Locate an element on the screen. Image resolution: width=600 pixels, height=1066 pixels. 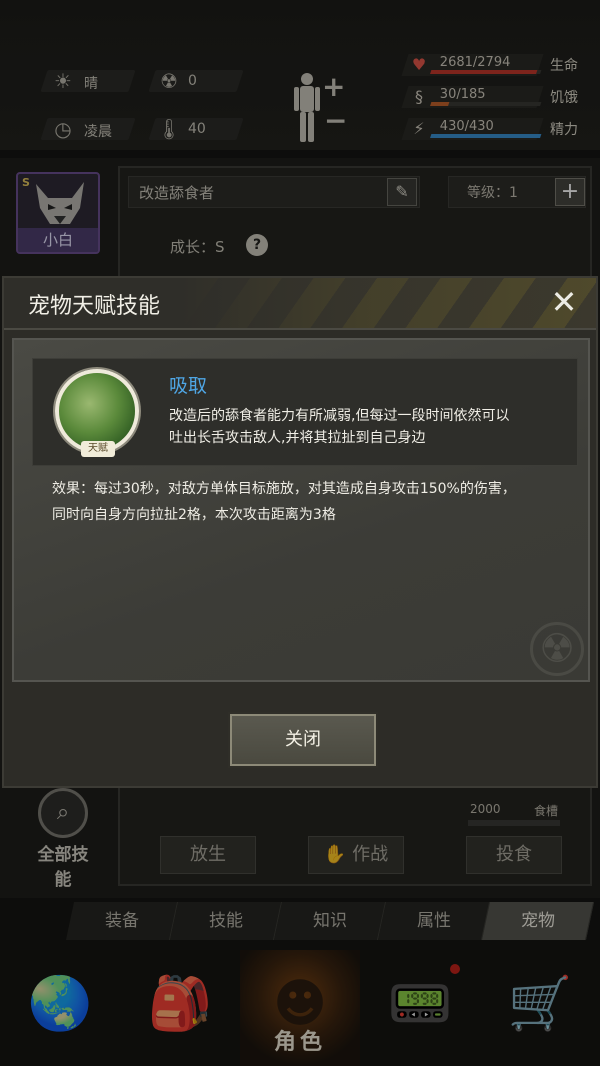
close-icon: ✕ is located at coordinates (564, 302).